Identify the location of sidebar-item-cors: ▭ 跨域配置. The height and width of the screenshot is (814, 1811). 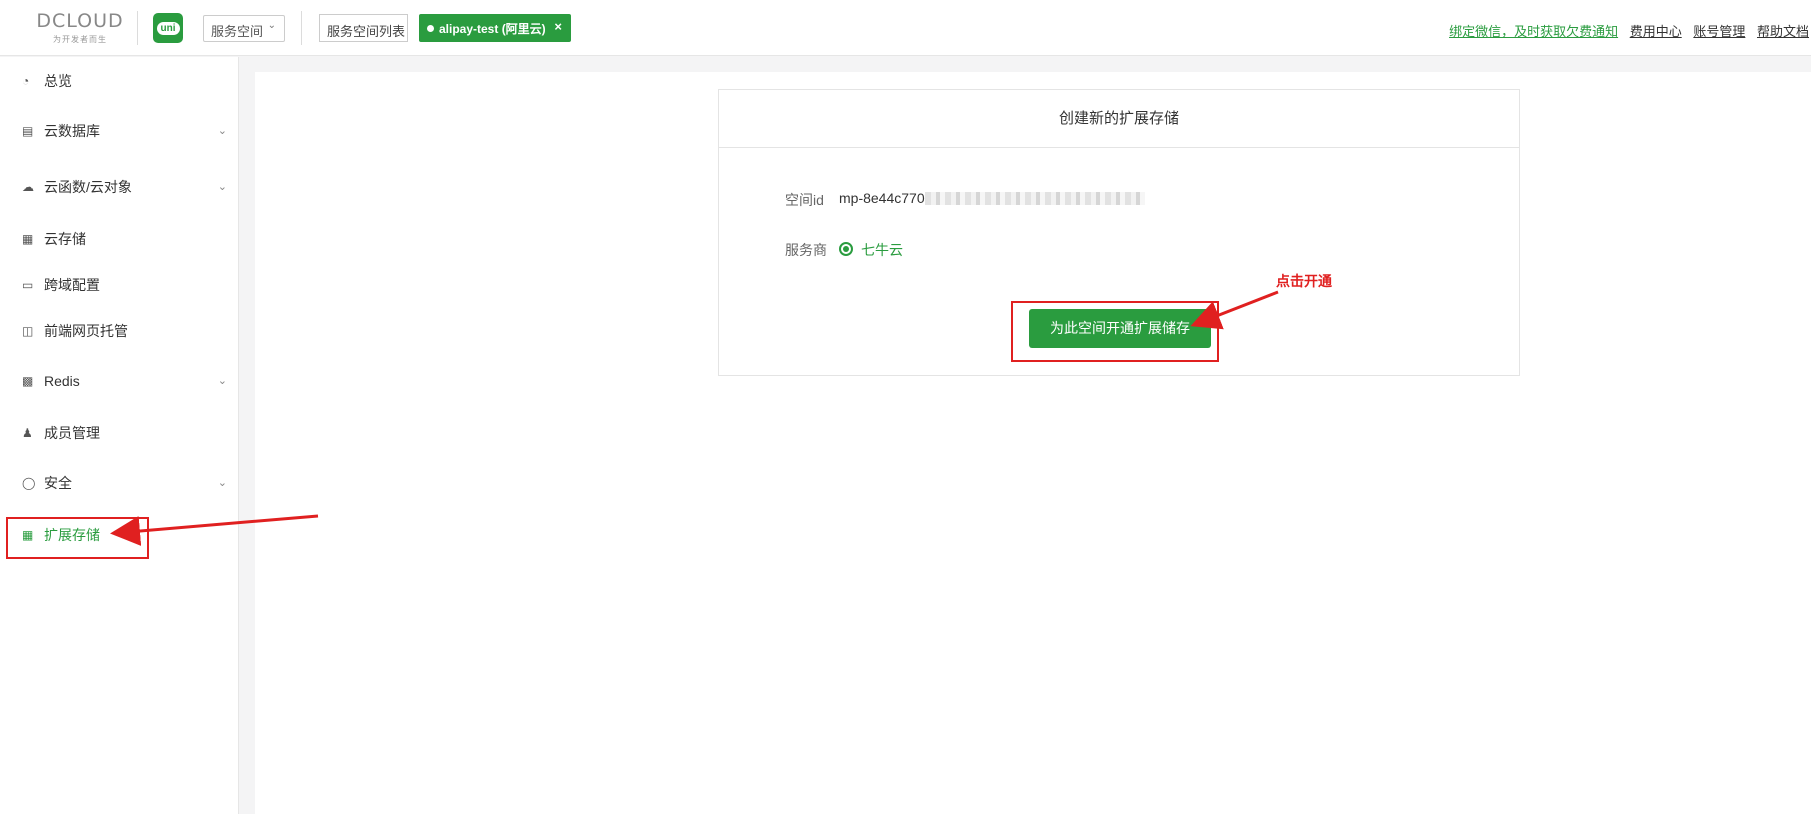
(119, 285).